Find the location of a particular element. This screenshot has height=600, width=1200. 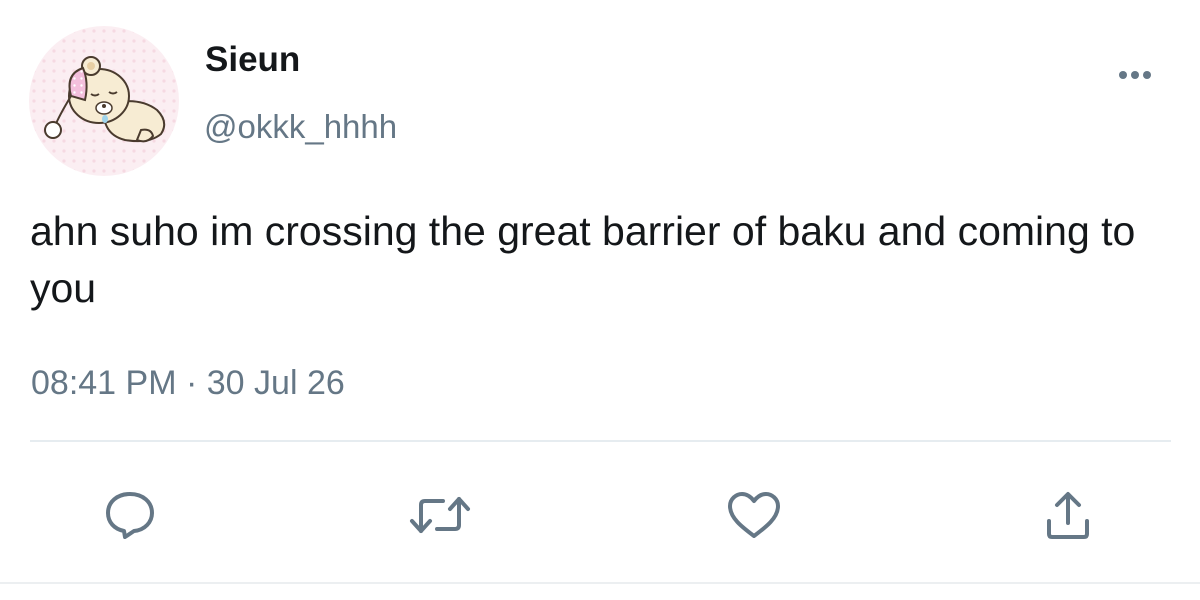

heart-icon is located at coordinates (754, 515).